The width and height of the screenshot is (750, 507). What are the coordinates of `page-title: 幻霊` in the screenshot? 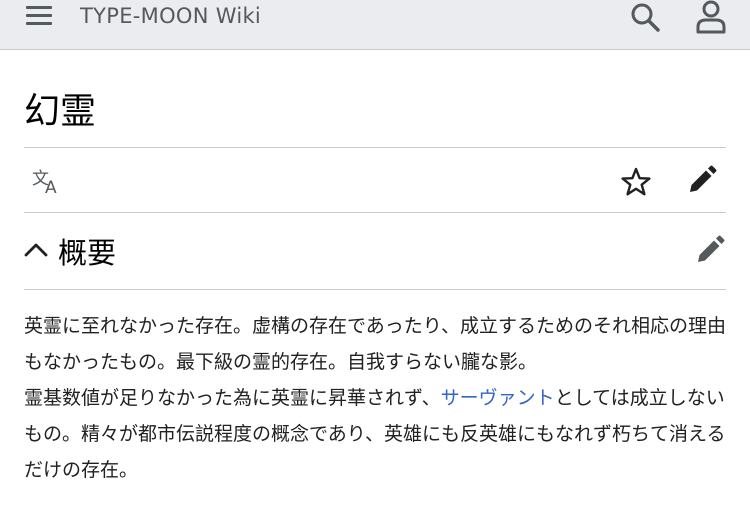 It's located at (60, 111).